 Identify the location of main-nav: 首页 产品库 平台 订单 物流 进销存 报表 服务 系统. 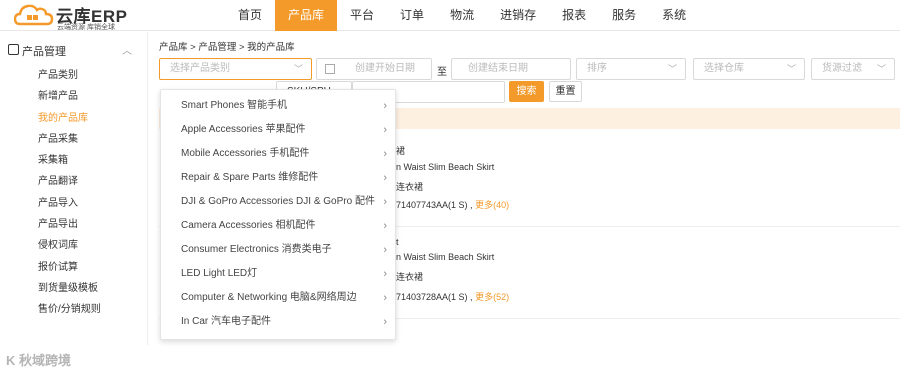
(462, 15).